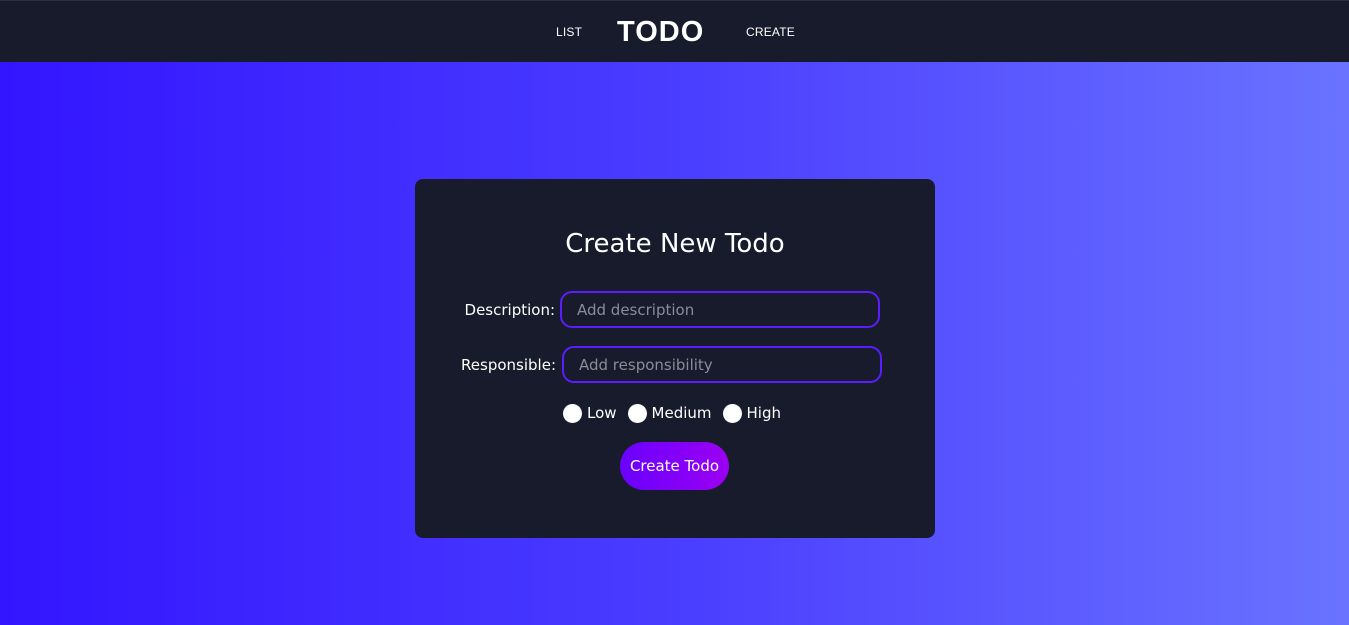 The image size is (1349, 625). I want to click on radio-button-high, so click(732, 413).